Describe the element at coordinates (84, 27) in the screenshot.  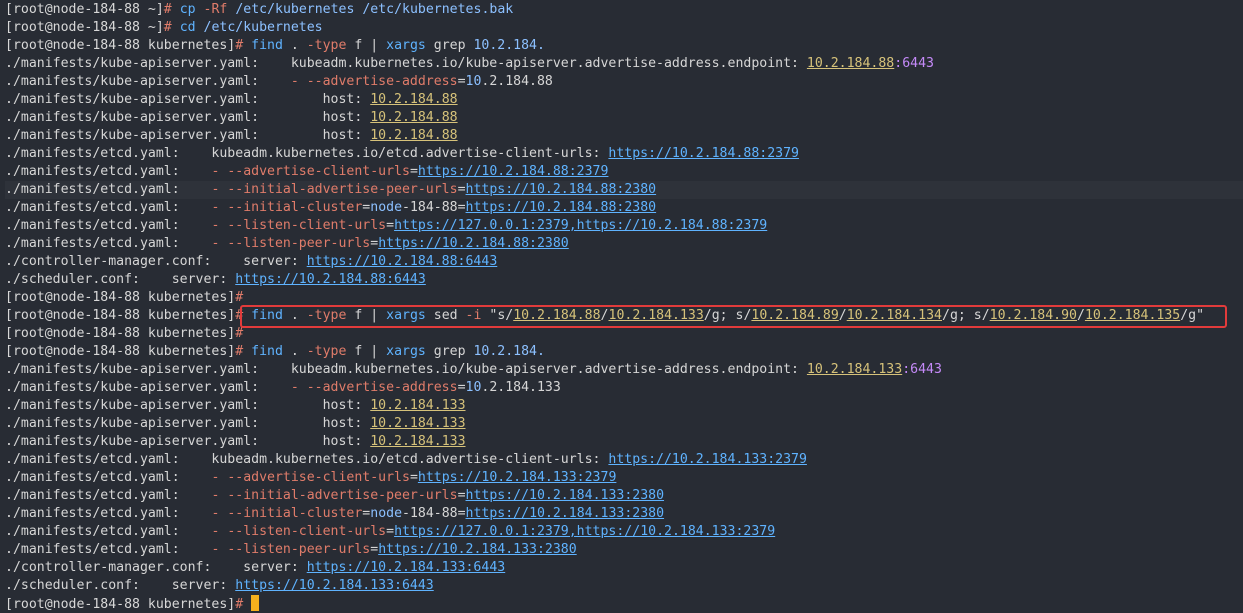
I see `terminal-text-segment: [root@node-184-88 ~]` at that location.